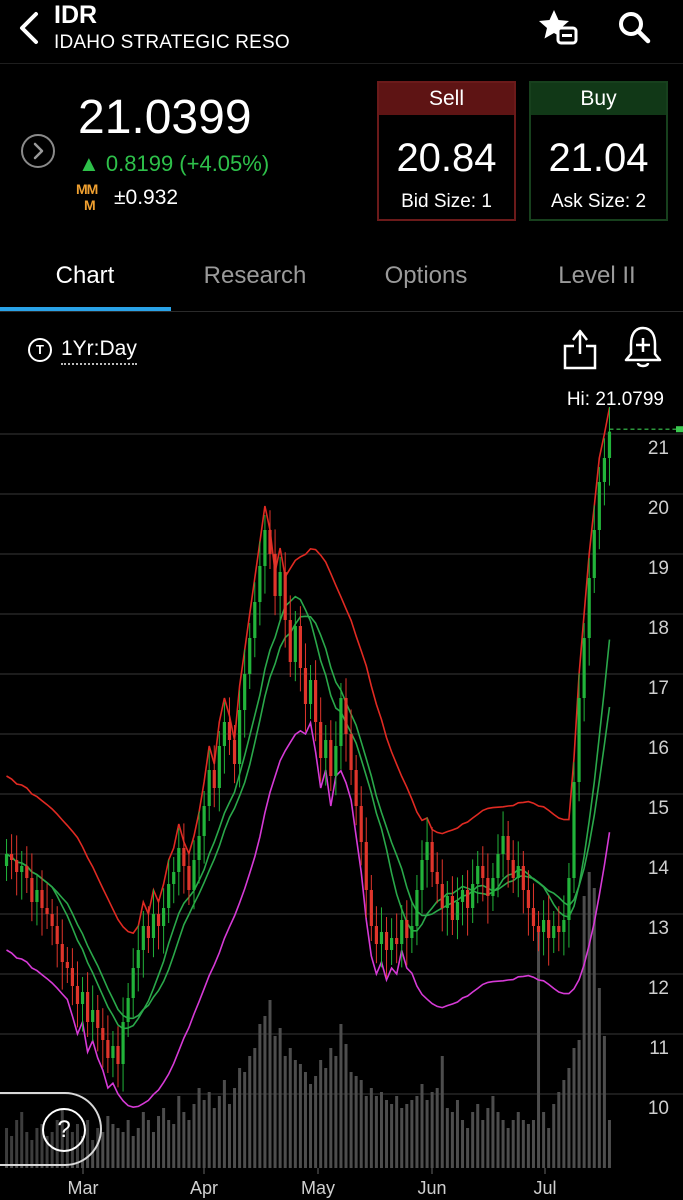 This screenshot has width=683, height=1200. Describe the element at coordinates (38, 151) in the screenshot. I see `expand-quote-button` at that location.